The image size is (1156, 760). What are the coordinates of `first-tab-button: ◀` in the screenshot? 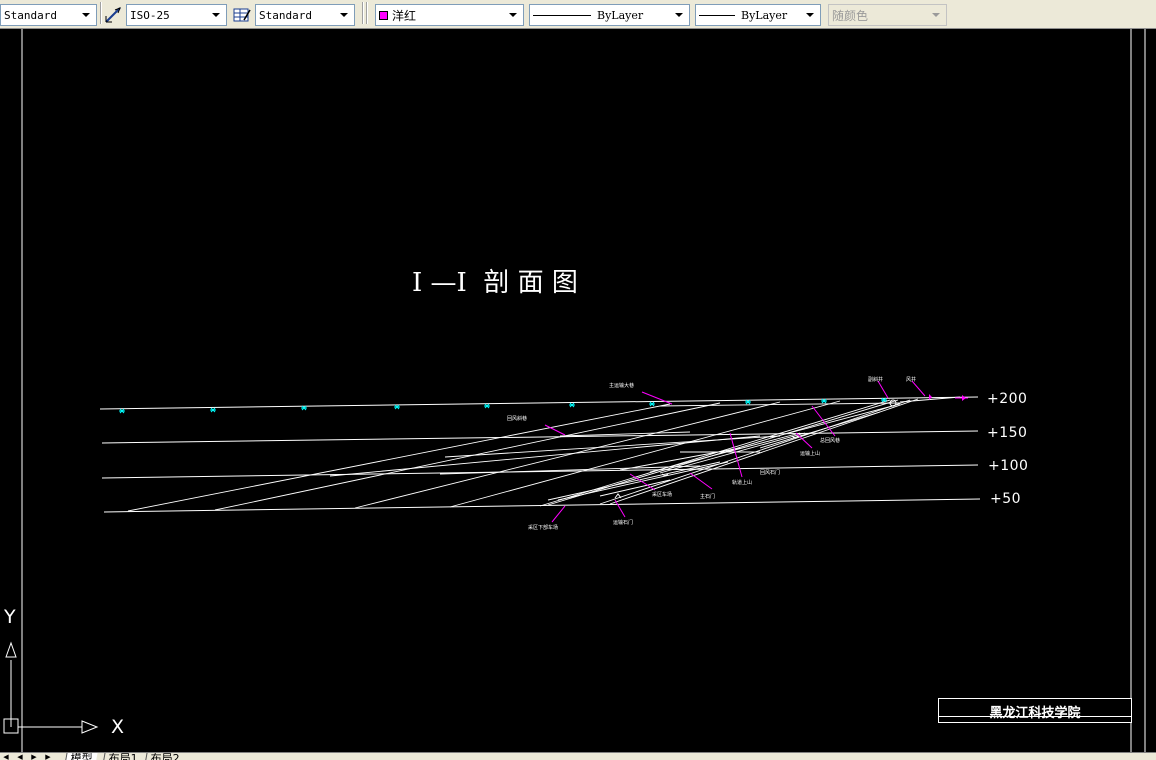 It's located at (6, 756).